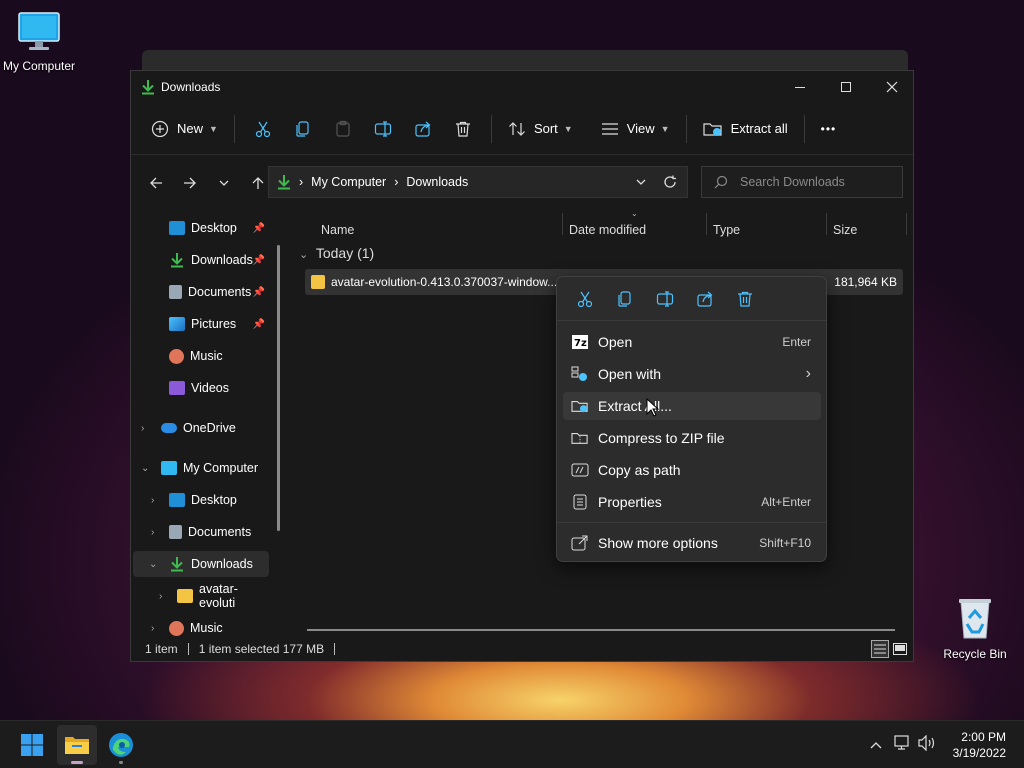 This screenshot has width=1024, height=768. Describe the element at coordinates (979, 745) in the screenshot. I see `system-clock: 2:00 PM 3/19/2022` at that location.